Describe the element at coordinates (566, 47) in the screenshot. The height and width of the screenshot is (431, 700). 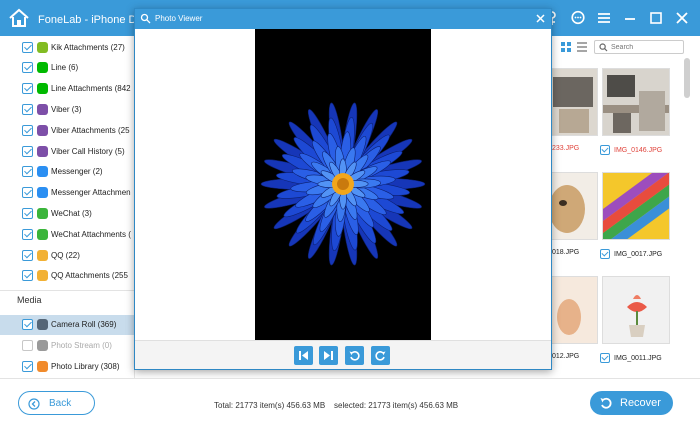
I see `grid-view-icon` at that location.